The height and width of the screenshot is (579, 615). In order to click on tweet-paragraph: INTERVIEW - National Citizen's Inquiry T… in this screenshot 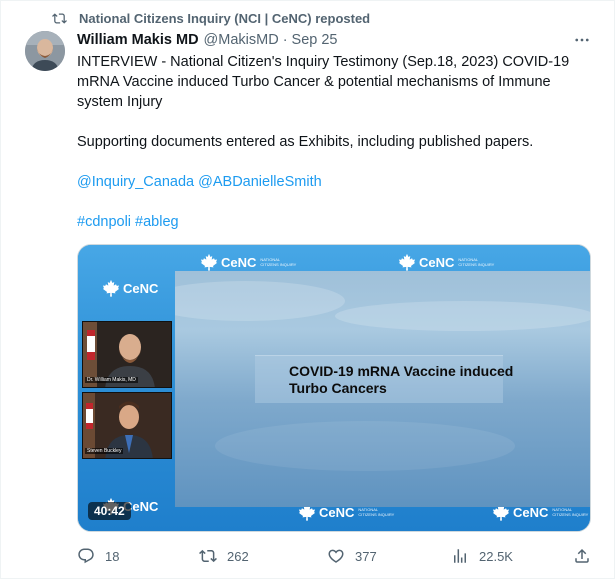, I will do `click(323, 82)`.